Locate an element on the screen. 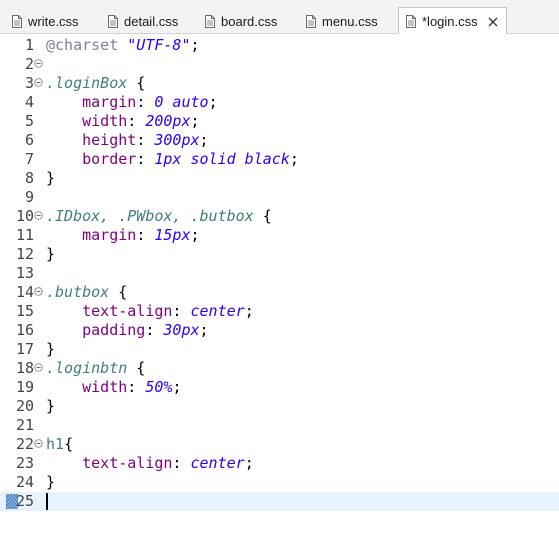  line-number: 8 is located at coordinates (29, 178).